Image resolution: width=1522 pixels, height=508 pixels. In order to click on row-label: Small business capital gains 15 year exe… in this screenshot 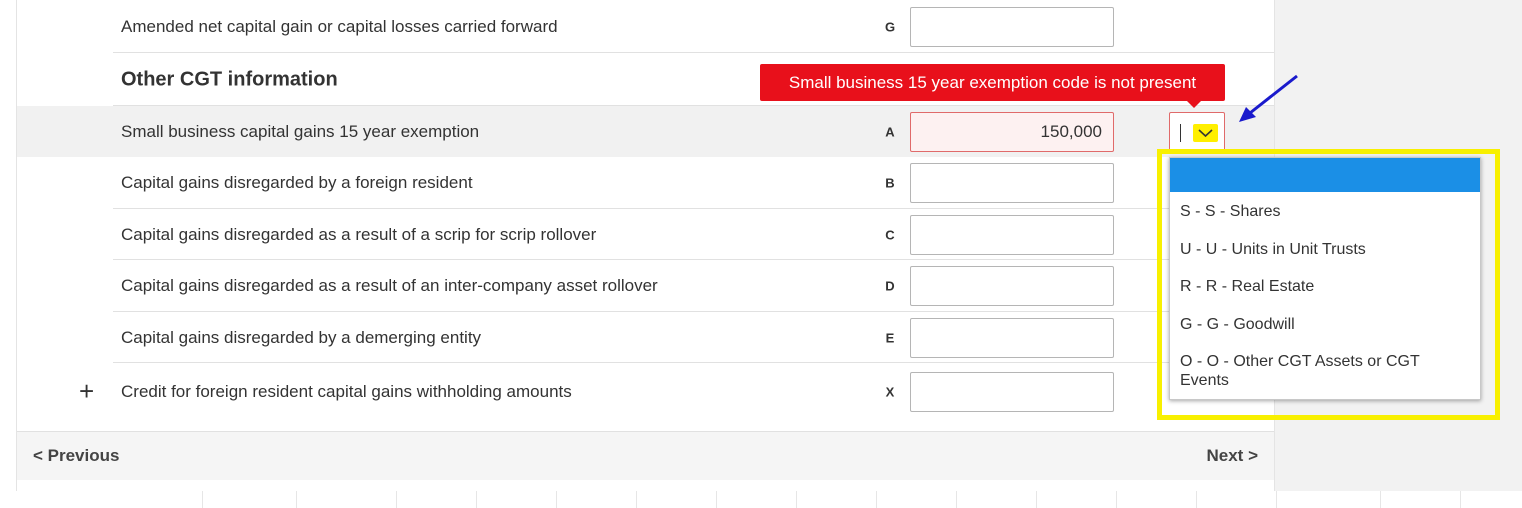, I will do `click(300, 131)`.